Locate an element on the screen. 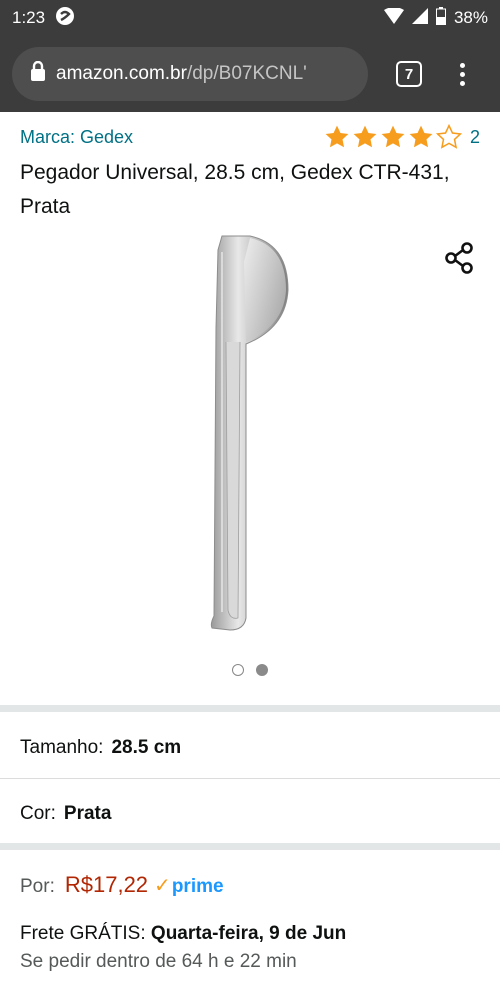  status-bar: 1:23 38% is located at coordinates (250, 18).